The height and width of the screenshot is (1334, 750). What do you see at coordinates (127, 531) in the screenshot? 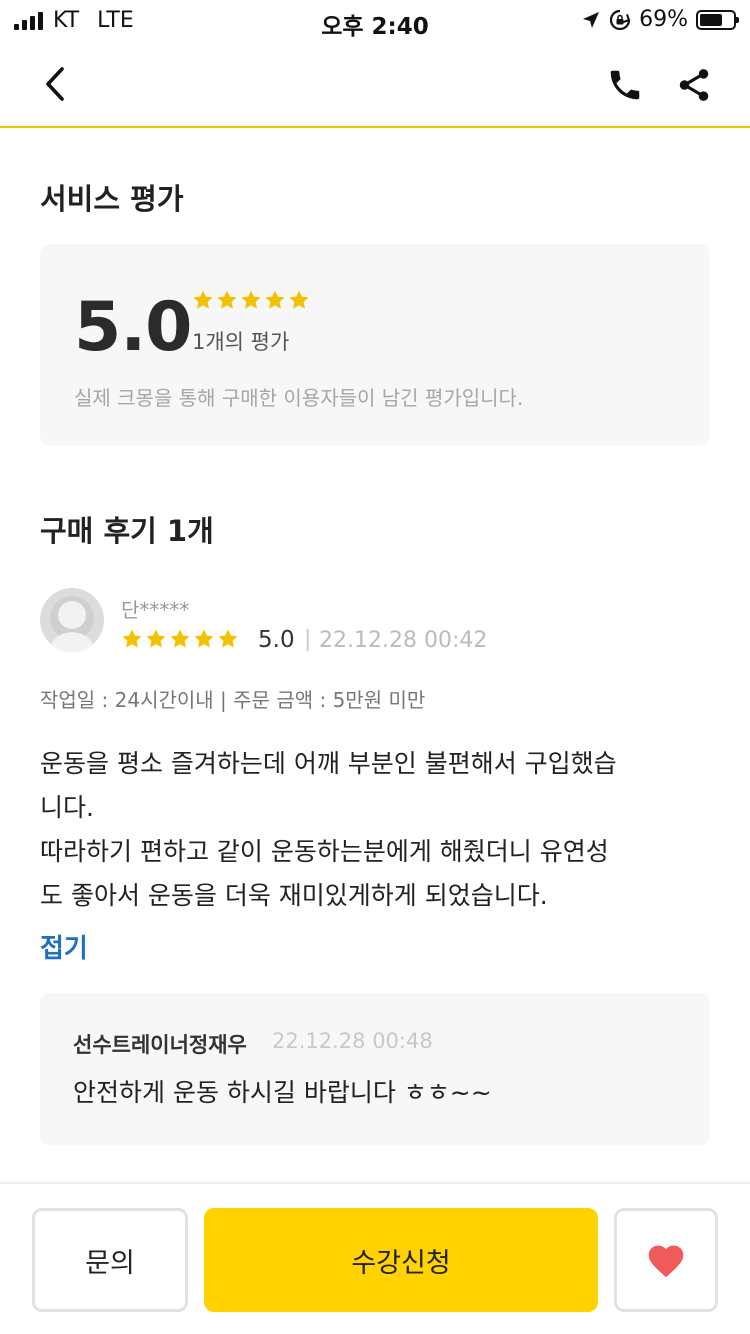
I see `reviews-title: 구매 후기 1개` at bounding box center [127, 531].